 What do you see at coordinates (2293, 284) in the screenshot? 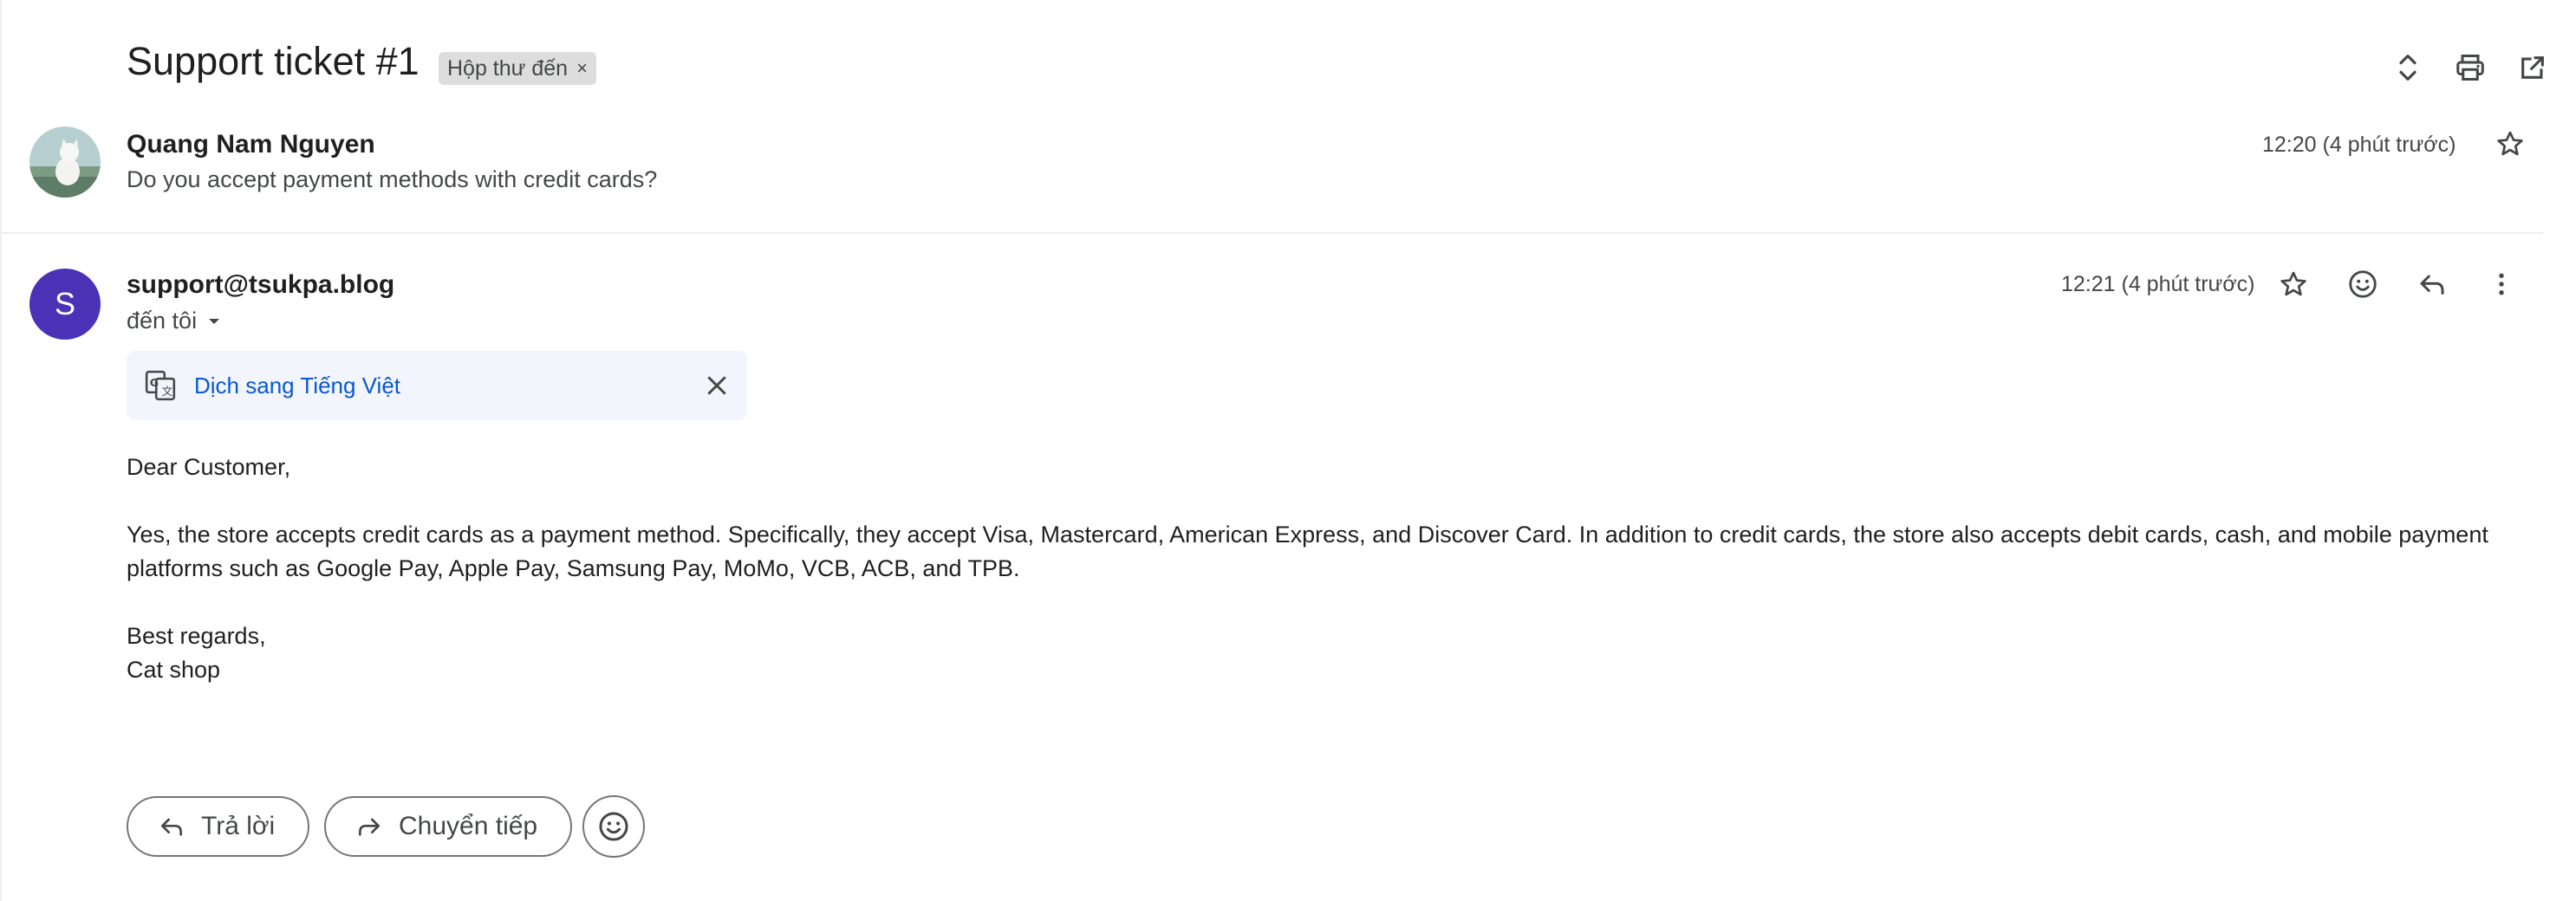
I see `message-2-star-icon` at bounding box center [2293, 284].